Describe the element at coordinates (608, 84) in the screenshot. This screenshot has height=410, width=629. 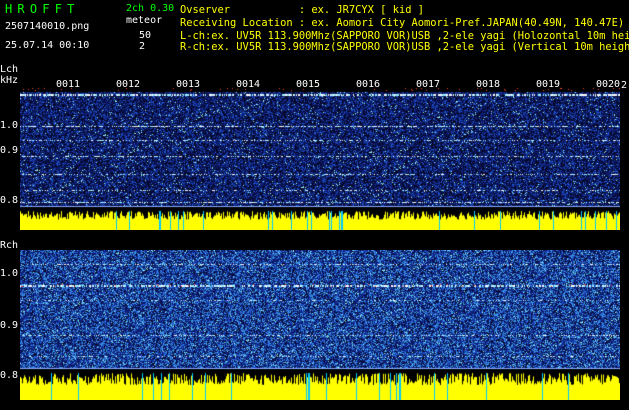
I see `time-label: 0020` at that location.